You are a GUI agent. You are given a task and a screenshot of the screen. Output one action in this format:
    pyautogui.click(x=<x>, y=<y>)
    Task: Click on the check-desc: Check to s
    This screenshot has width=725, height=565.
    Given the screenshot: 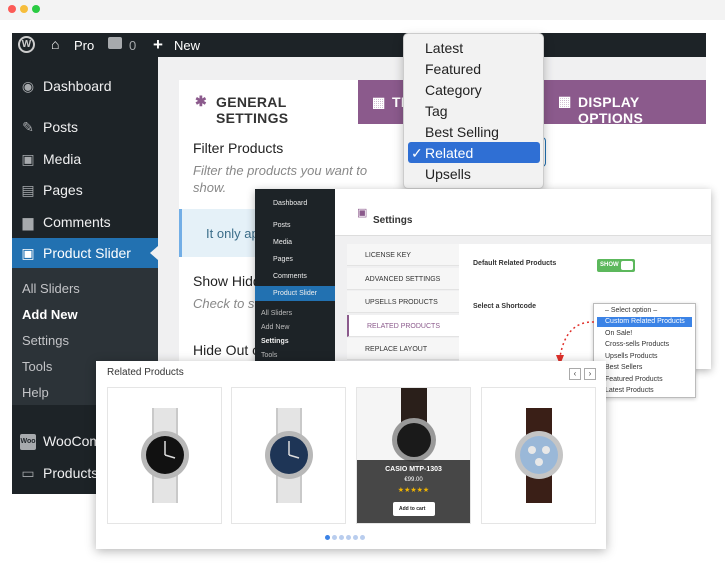 What is the action you would take?
    pyautogui.click(x=224, y=303)
    